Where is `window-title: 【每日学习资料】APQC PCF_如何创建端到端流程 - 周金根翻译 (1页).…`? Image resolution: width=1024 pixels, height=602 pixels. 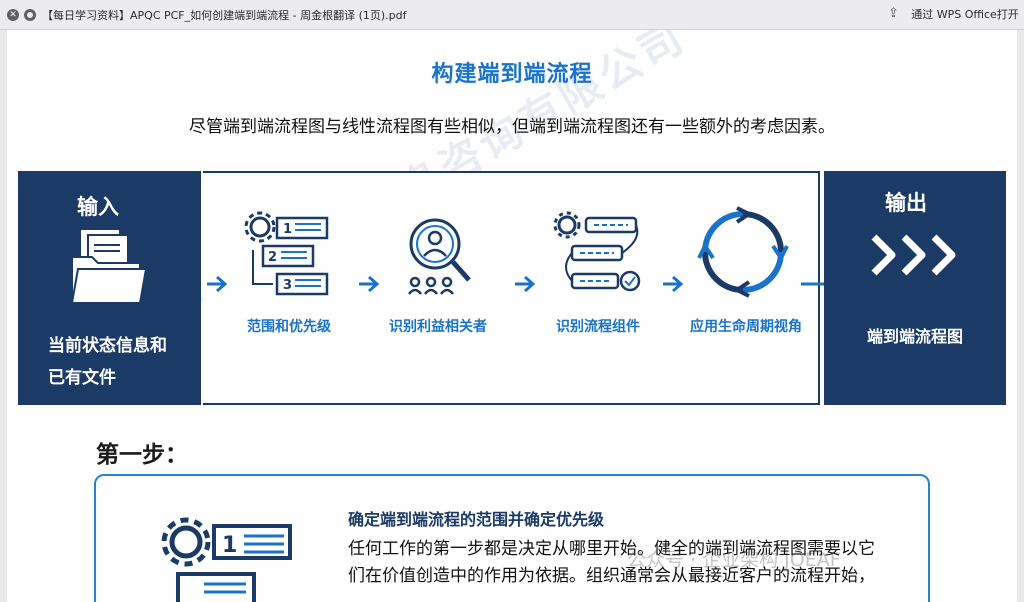 window-title: 【每日学习资料】APQC PCF_如何创建端到端流程 - 周金根翻译 (1页).… is located at coordinates (224, 15).